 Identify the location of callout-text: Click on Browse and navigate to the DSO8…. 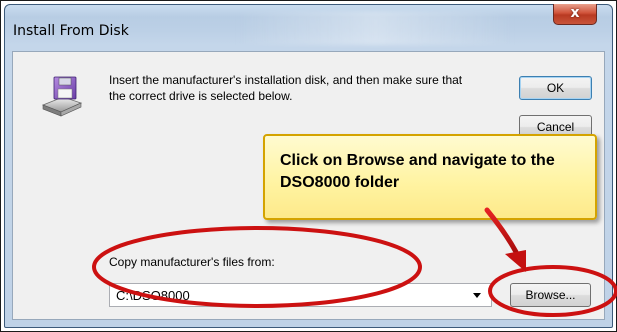
(417, 171).